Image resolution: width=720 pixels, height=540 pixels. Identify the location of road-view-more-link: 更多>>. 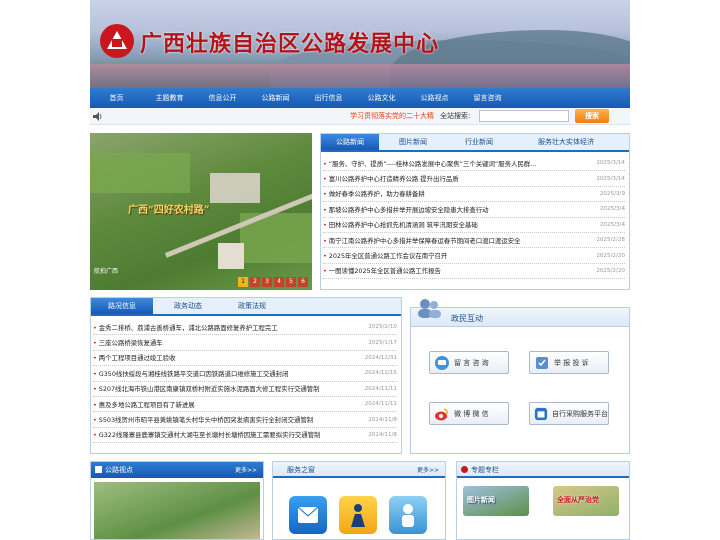
(246, 469).